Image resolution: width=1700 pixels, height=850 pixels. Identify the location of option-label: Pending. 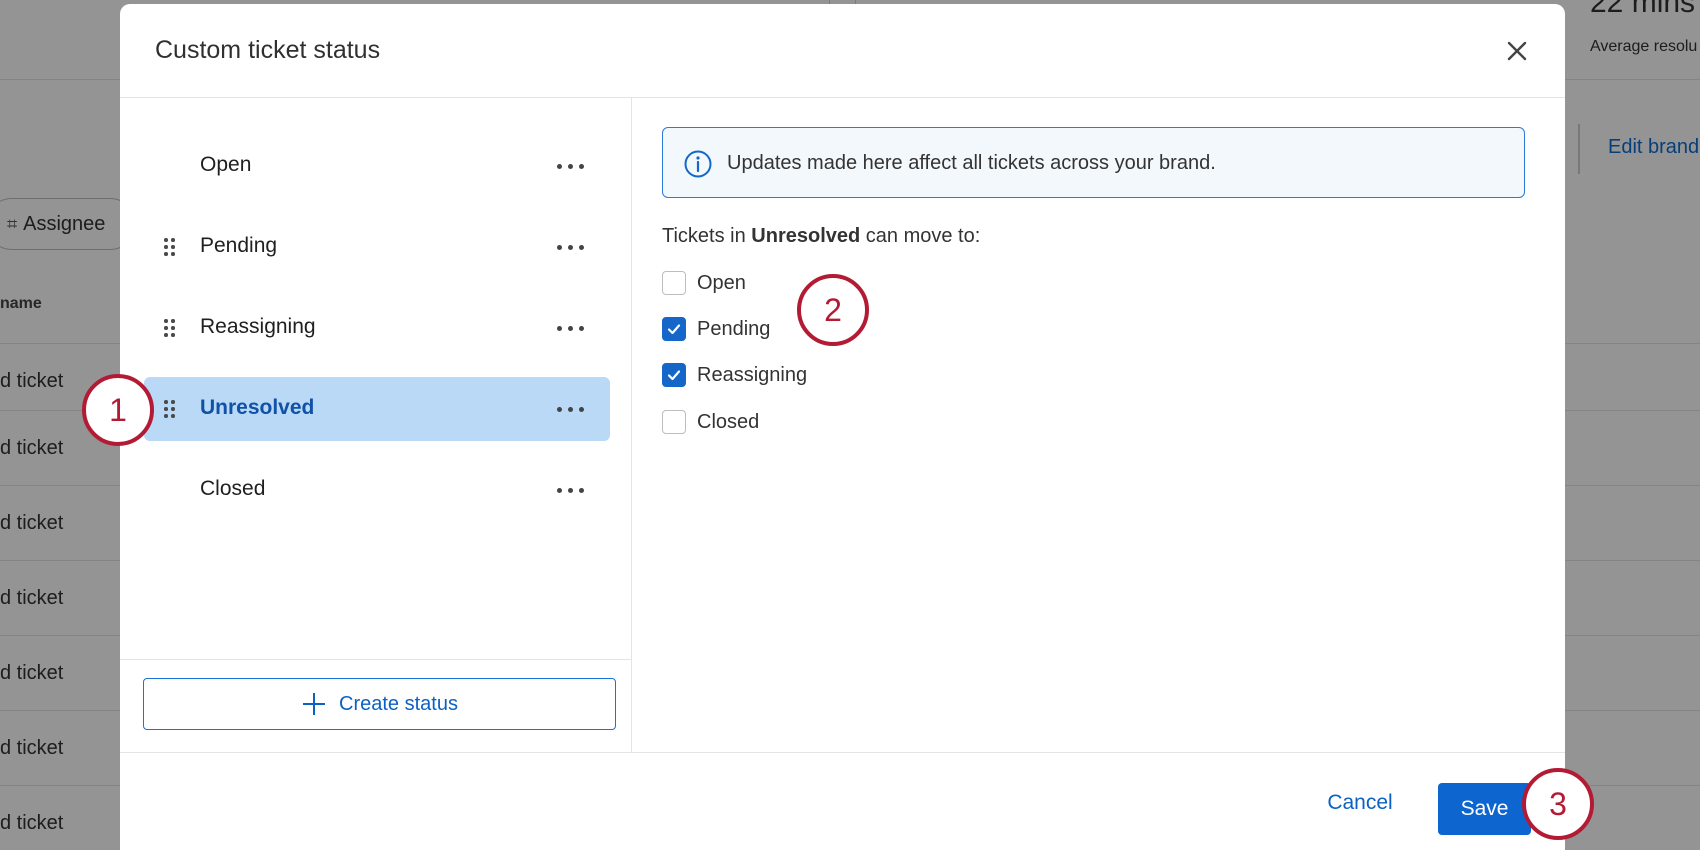
(734, 329).